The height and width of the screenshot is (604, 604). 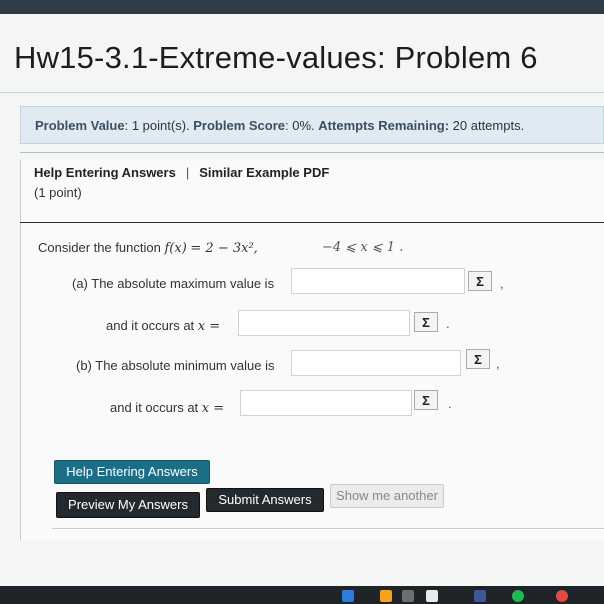 What do you see at coordinates (387, 496) in the screenshot?
I see `show-me-another-button: Show me another` at bounding box center [387, 496].